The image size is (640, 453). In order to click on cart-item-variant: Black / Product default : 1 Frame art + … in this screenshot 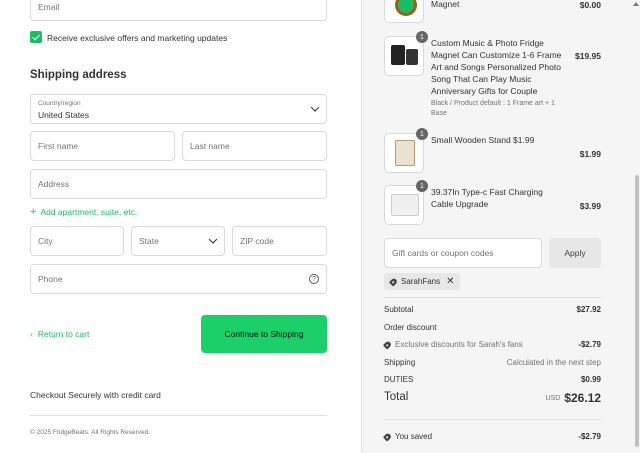, I will do `click(493, 108)`.